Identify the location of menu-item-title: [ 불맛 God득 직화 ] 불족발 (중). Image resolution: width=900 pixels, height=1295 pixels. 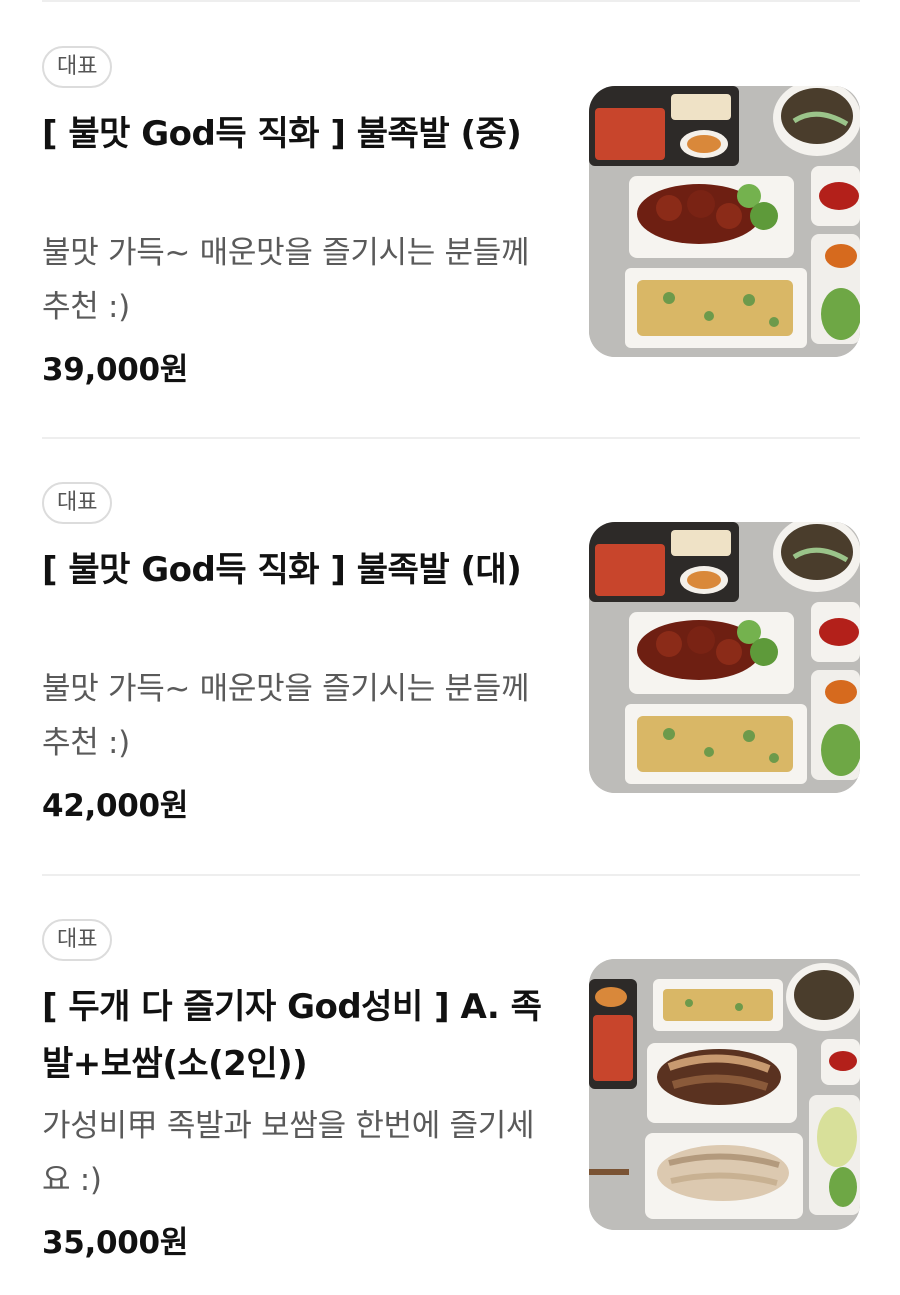
(282, 134).